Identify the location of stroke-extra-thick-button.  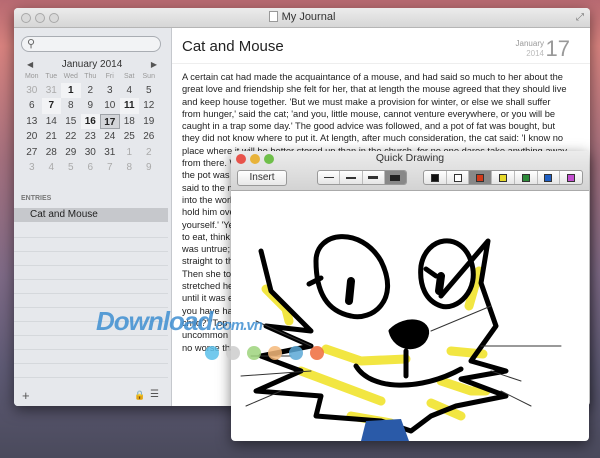
(395, 177).